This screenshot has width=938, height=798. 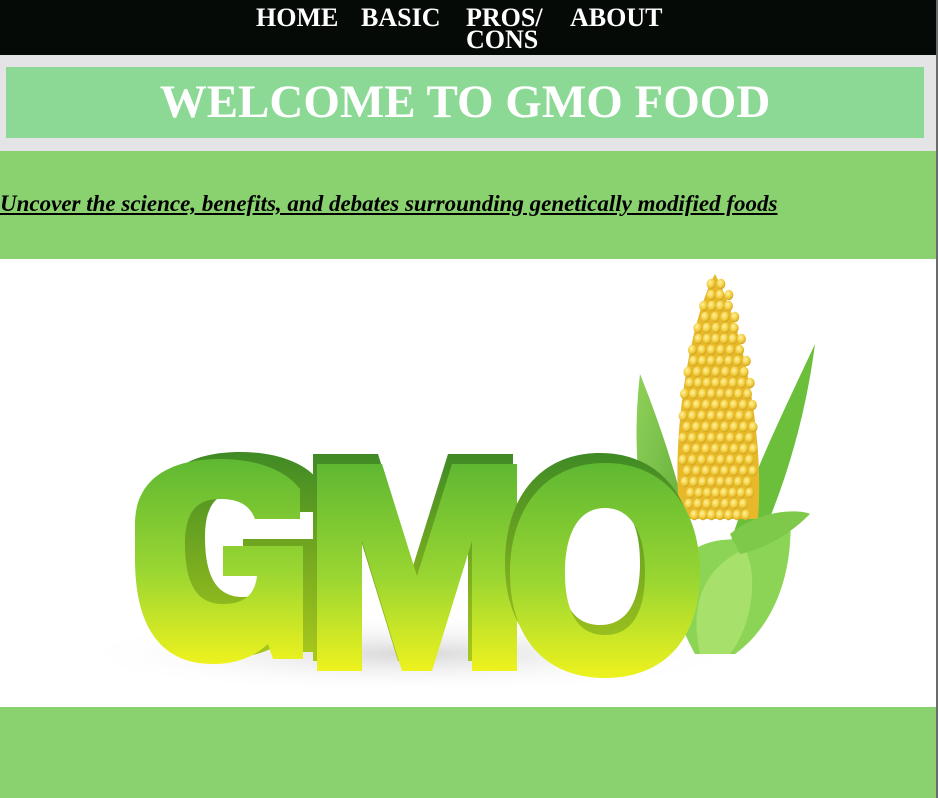 What do you see at coordinates (400, 18) in the screenshot?
I see `nav-basic-link: BASIC` at bounding box center [400, 18].